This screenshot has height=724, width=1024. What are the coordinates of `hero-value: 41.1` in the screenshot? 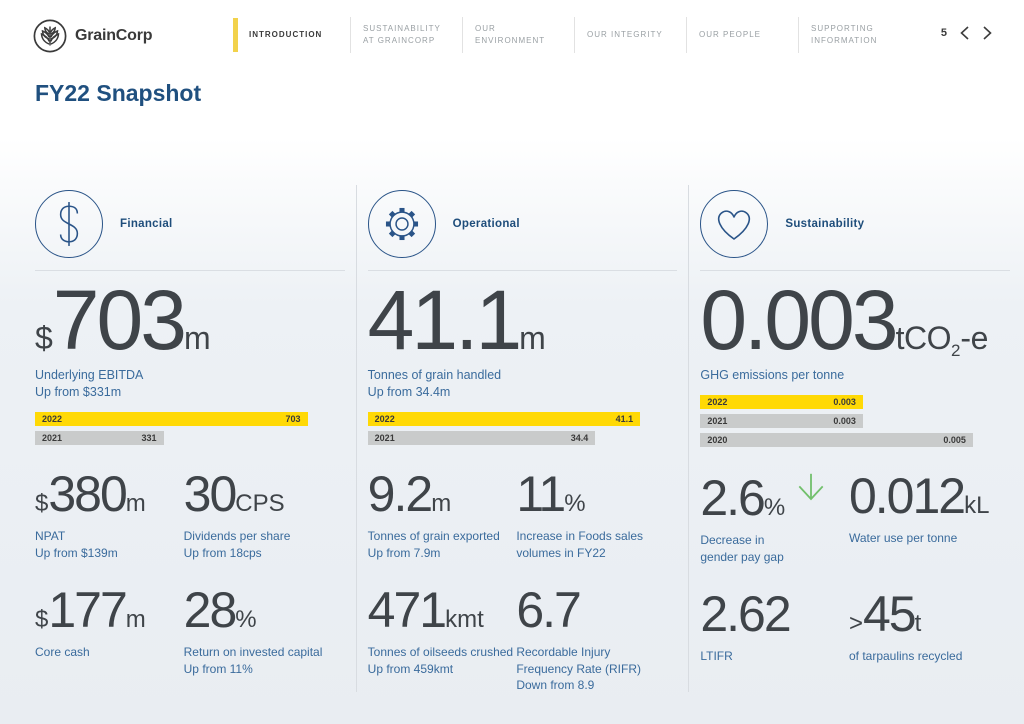 It's located at (444, 320).